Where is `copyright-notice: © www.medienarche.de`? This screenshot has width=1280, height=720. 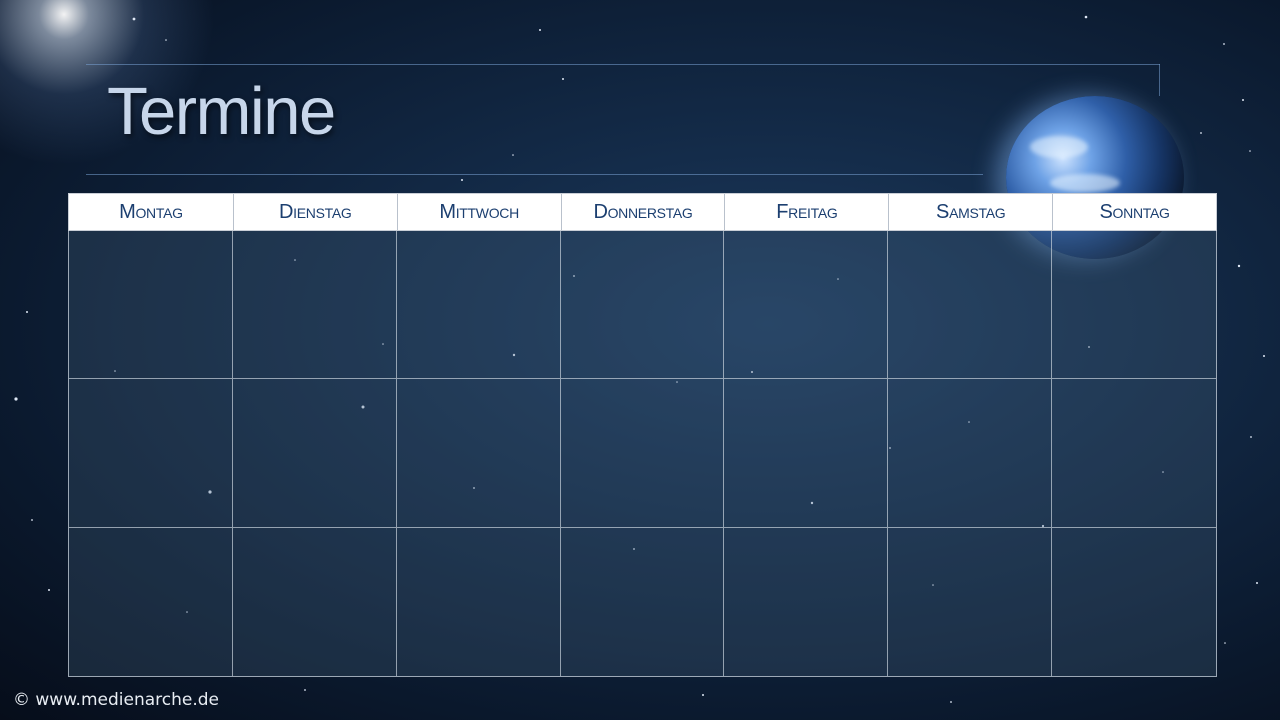 copyright-notice: © www.medienarche.de is located at coordinates (116, 700).